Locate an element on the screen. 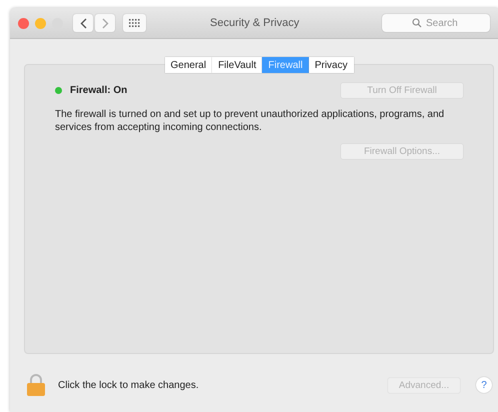  tab: General is located at coordinates (188, 65).